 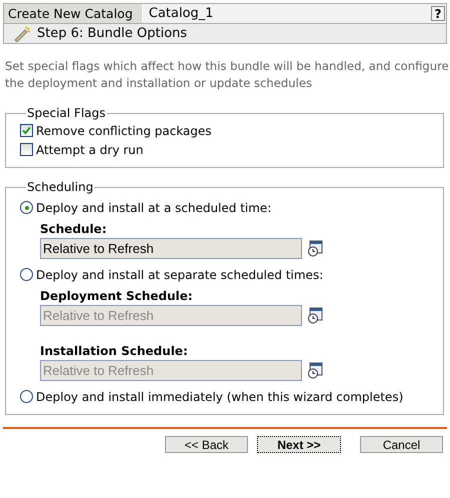 What do you see at coordinates (220, 397) in the screenshot?
I see `radio-label: Deploy and install immediately (when this wizard completes)` at bounding box center [220, 397].